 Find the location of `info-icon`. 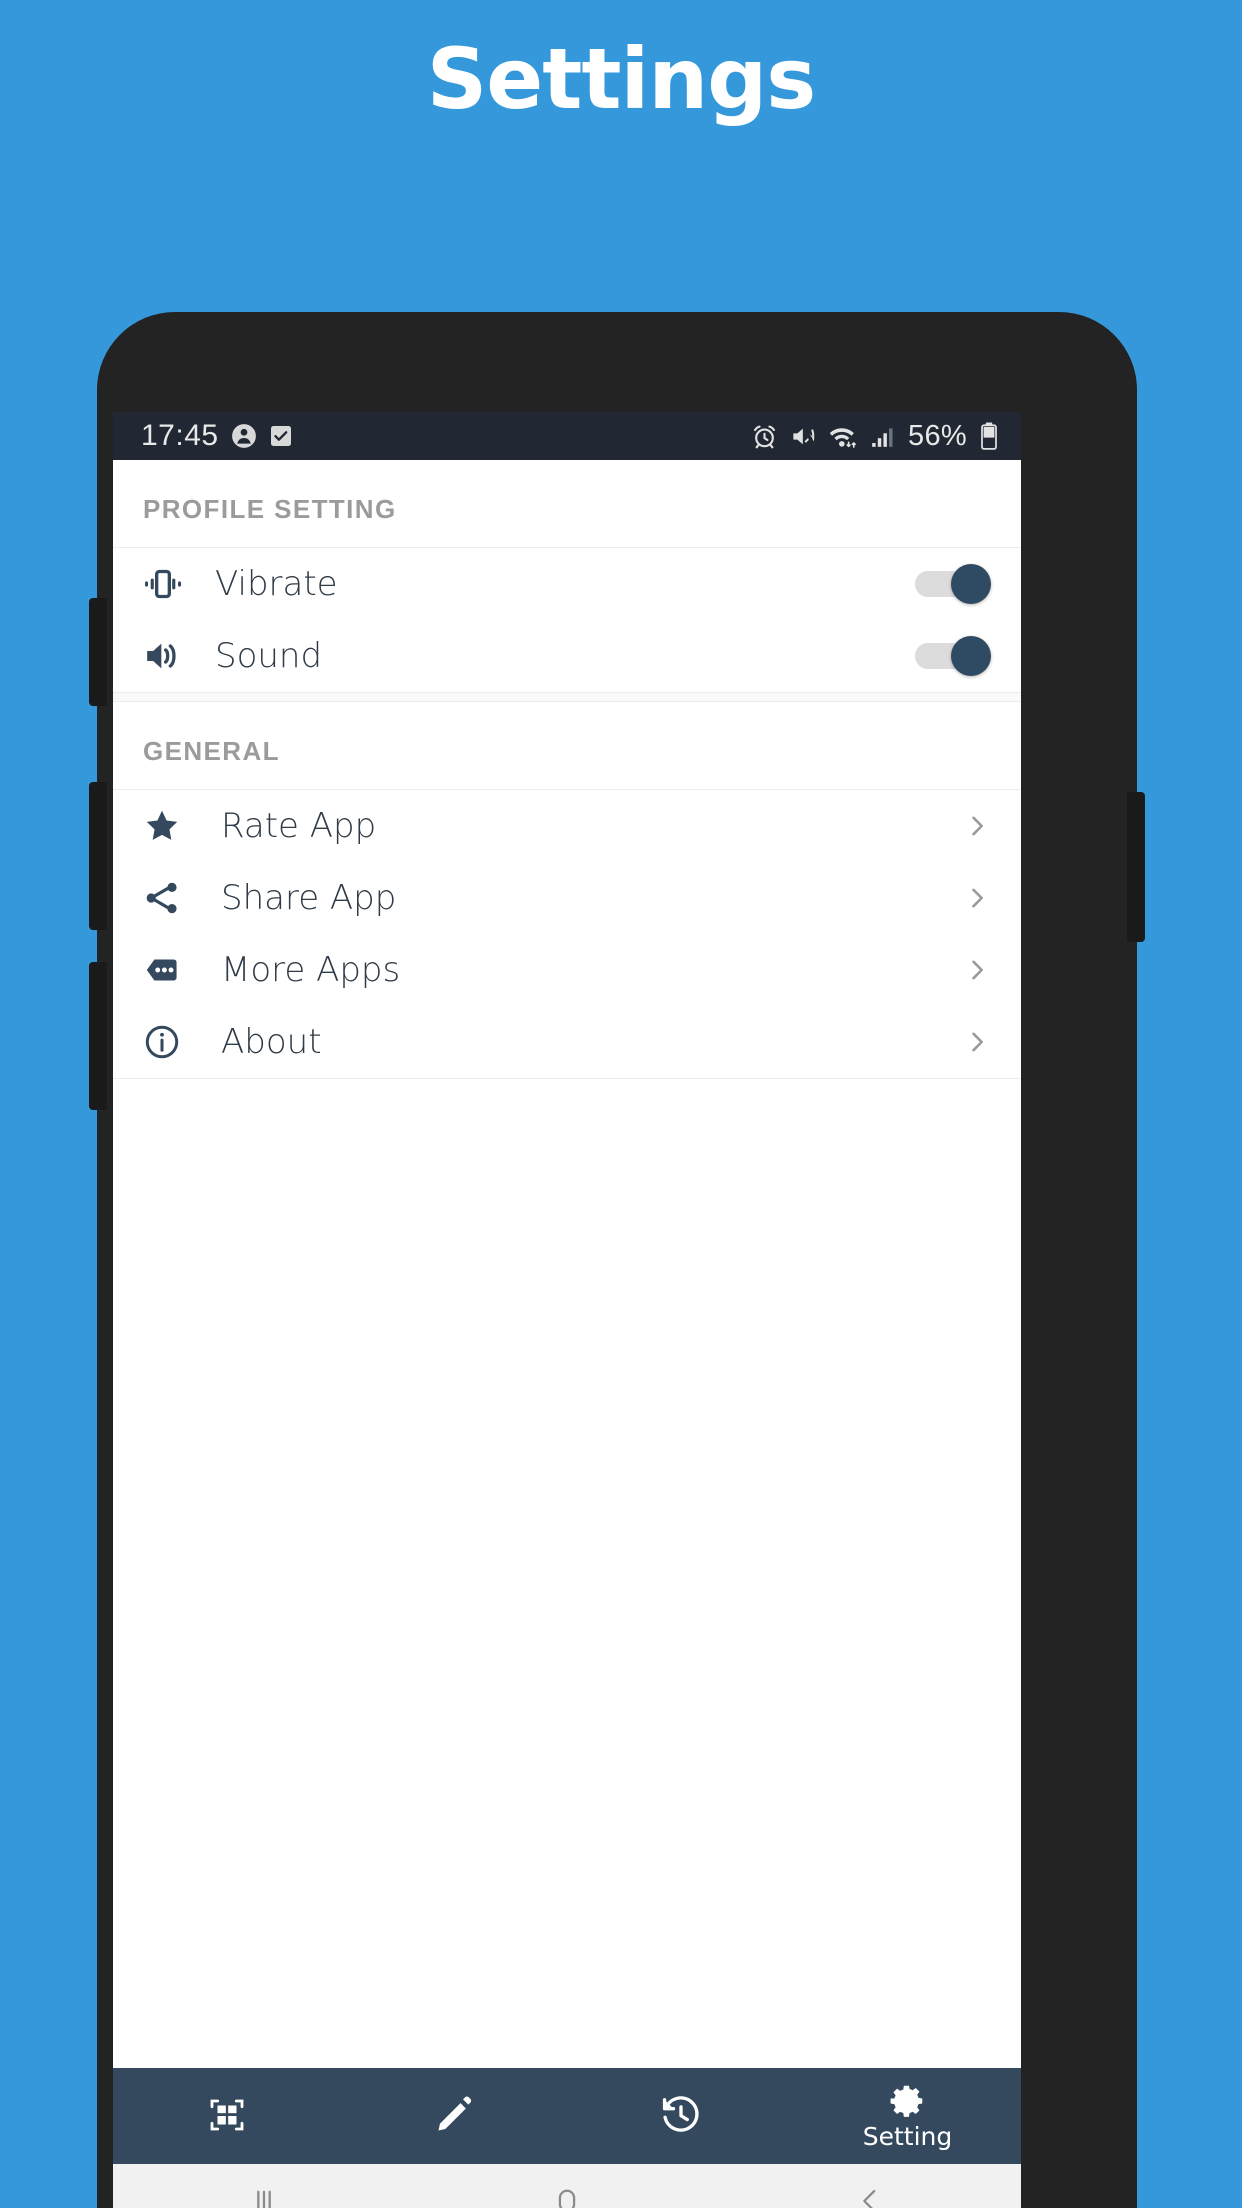

info-icon is located at coordinates (171, 1042).